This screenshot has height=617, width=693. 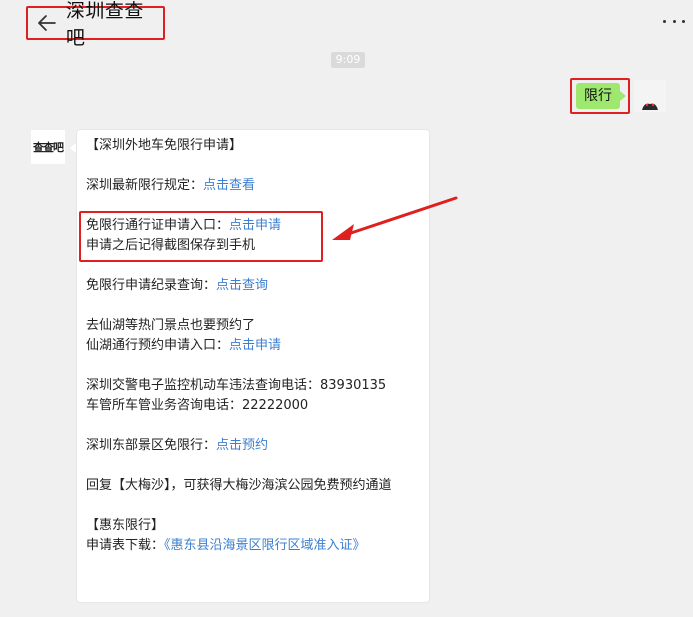 What do you see at coordinates (346, 24) in the screenshot?
I see `header: 深圳查查吧` at bounding box center [346, 24].